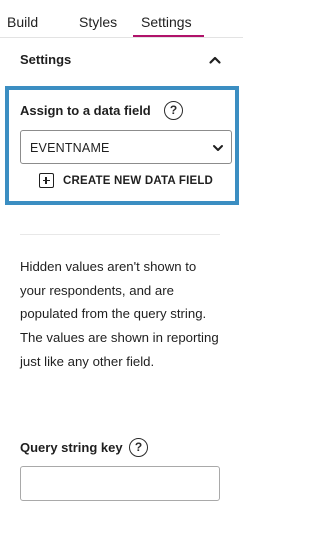 Image resolution: width=320 pixels, height=550 pixels. I want to click on data-field-select: EVENTNAME, so click(126, 147).